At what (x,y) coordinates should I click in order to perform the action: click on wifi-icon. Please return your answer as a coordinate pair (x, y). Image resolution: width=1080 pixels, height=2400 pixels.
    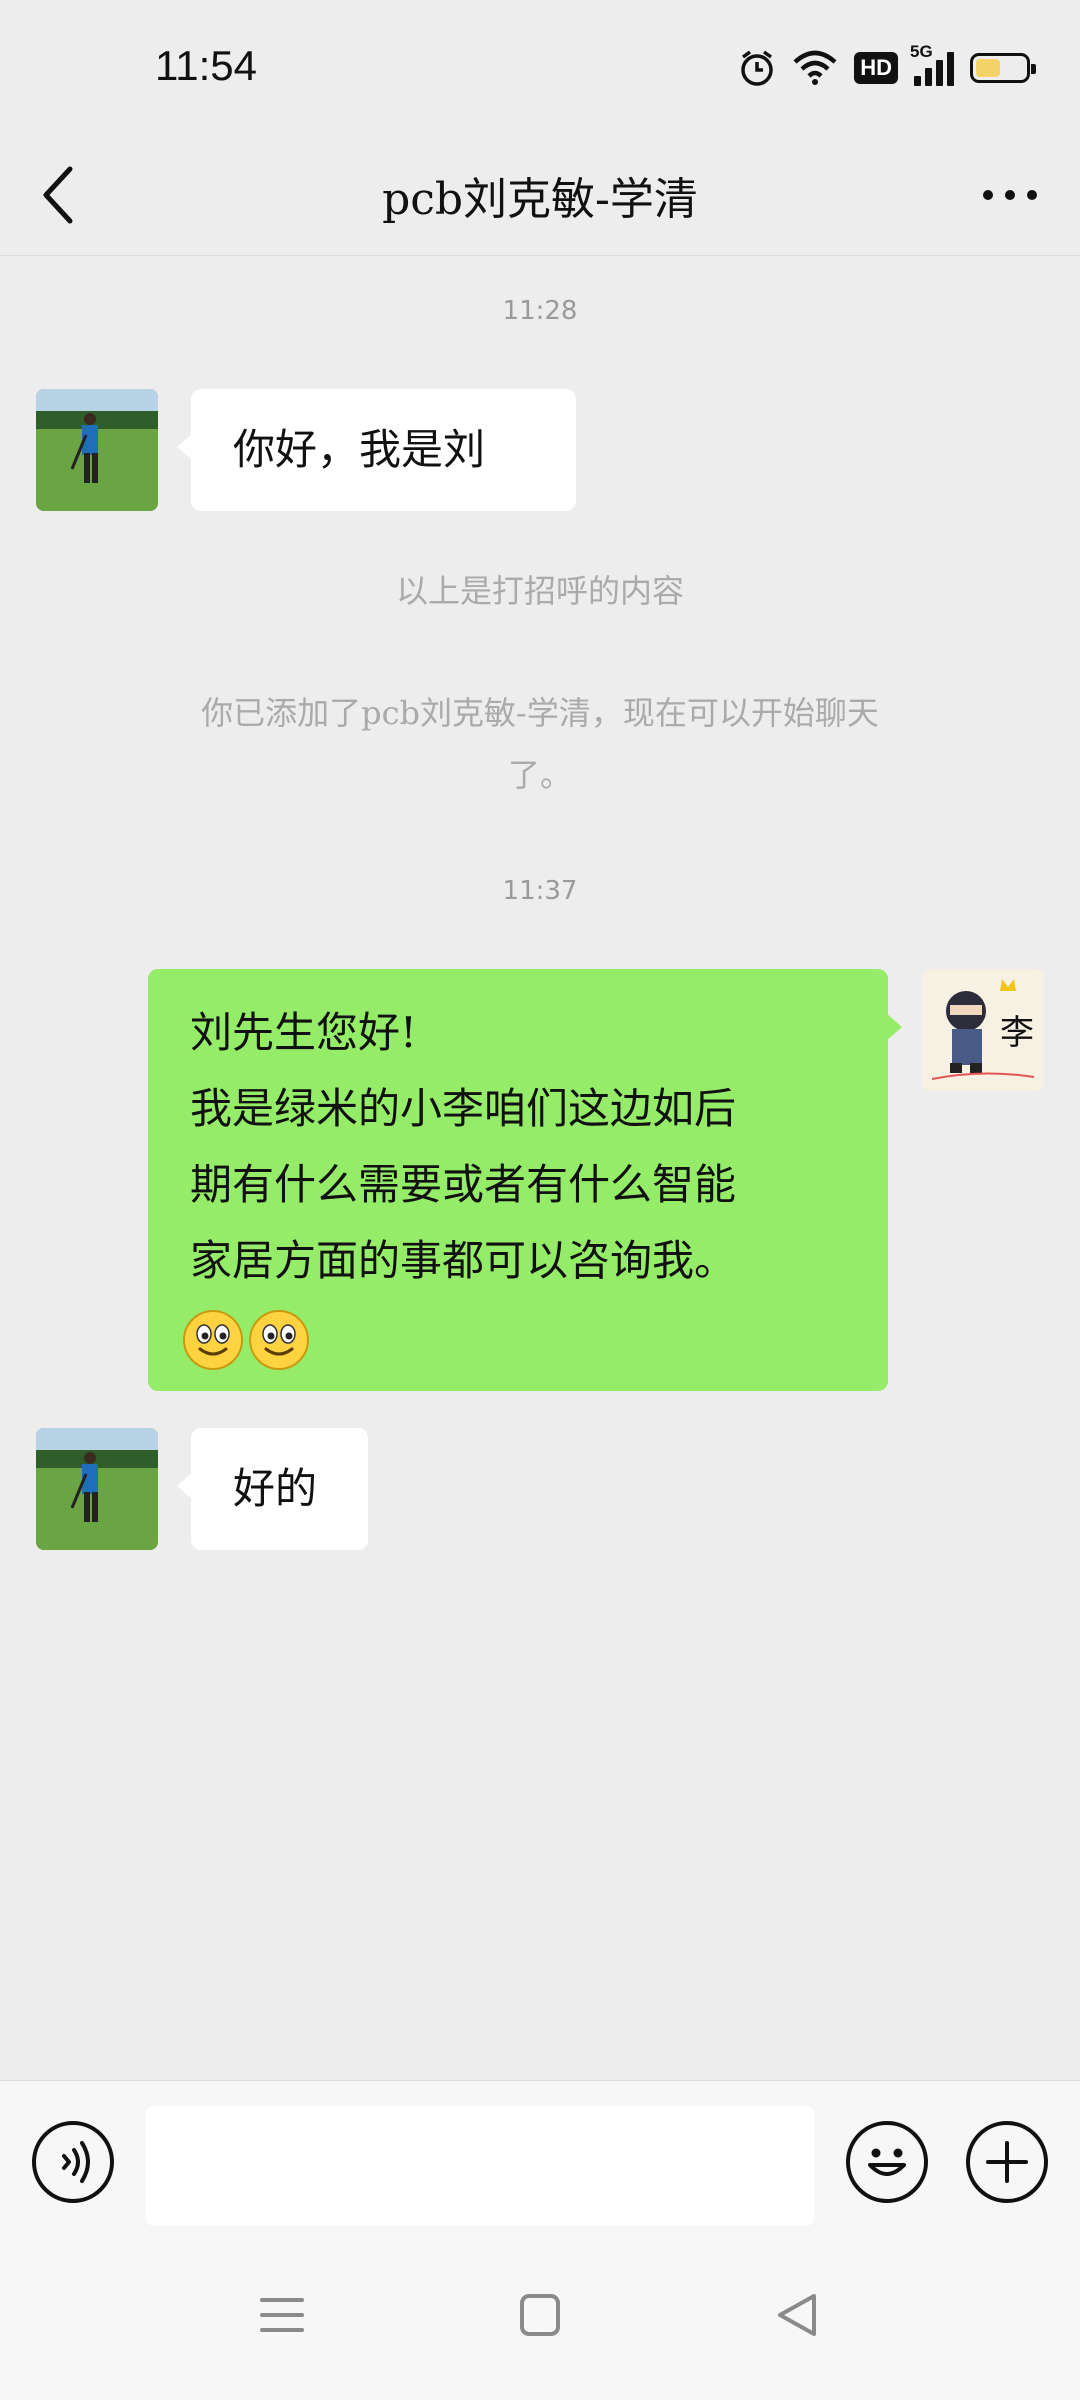
    Looking at the image, I should click on (815, 67).